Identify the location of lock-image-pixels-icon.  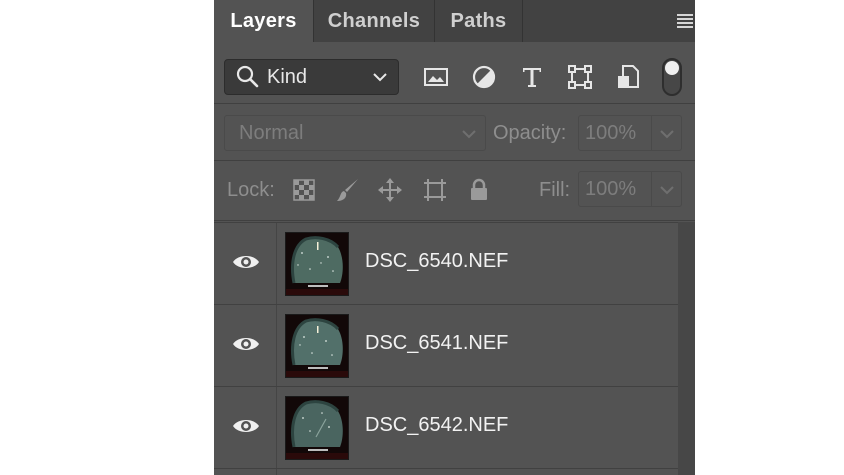
(348, 190).